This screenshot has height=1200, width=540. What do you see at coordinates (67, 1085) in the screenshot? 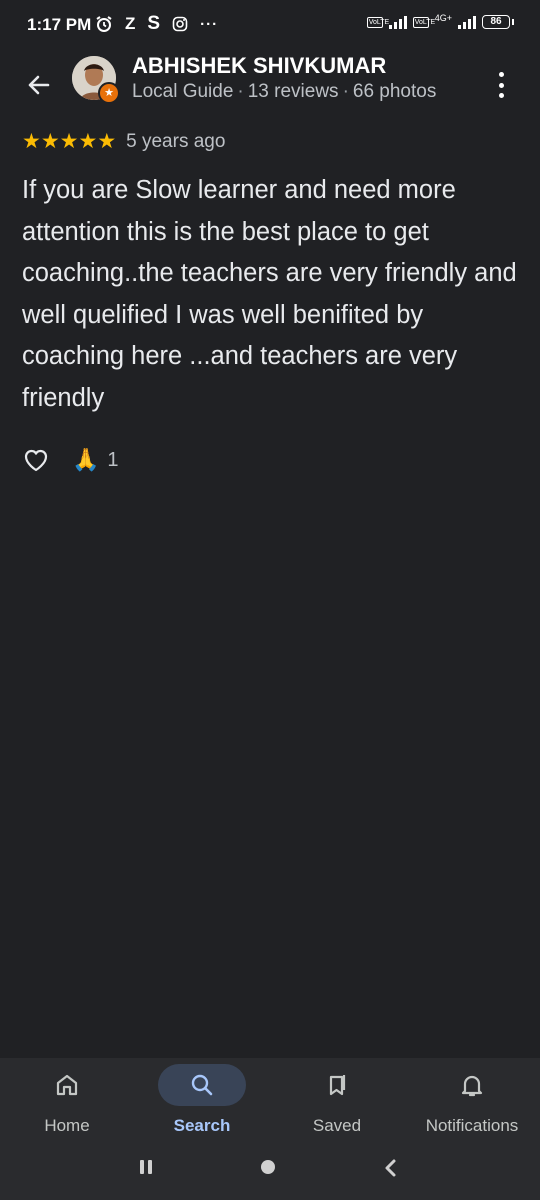
I see `home-icon` at bounding box center [67, 1085].